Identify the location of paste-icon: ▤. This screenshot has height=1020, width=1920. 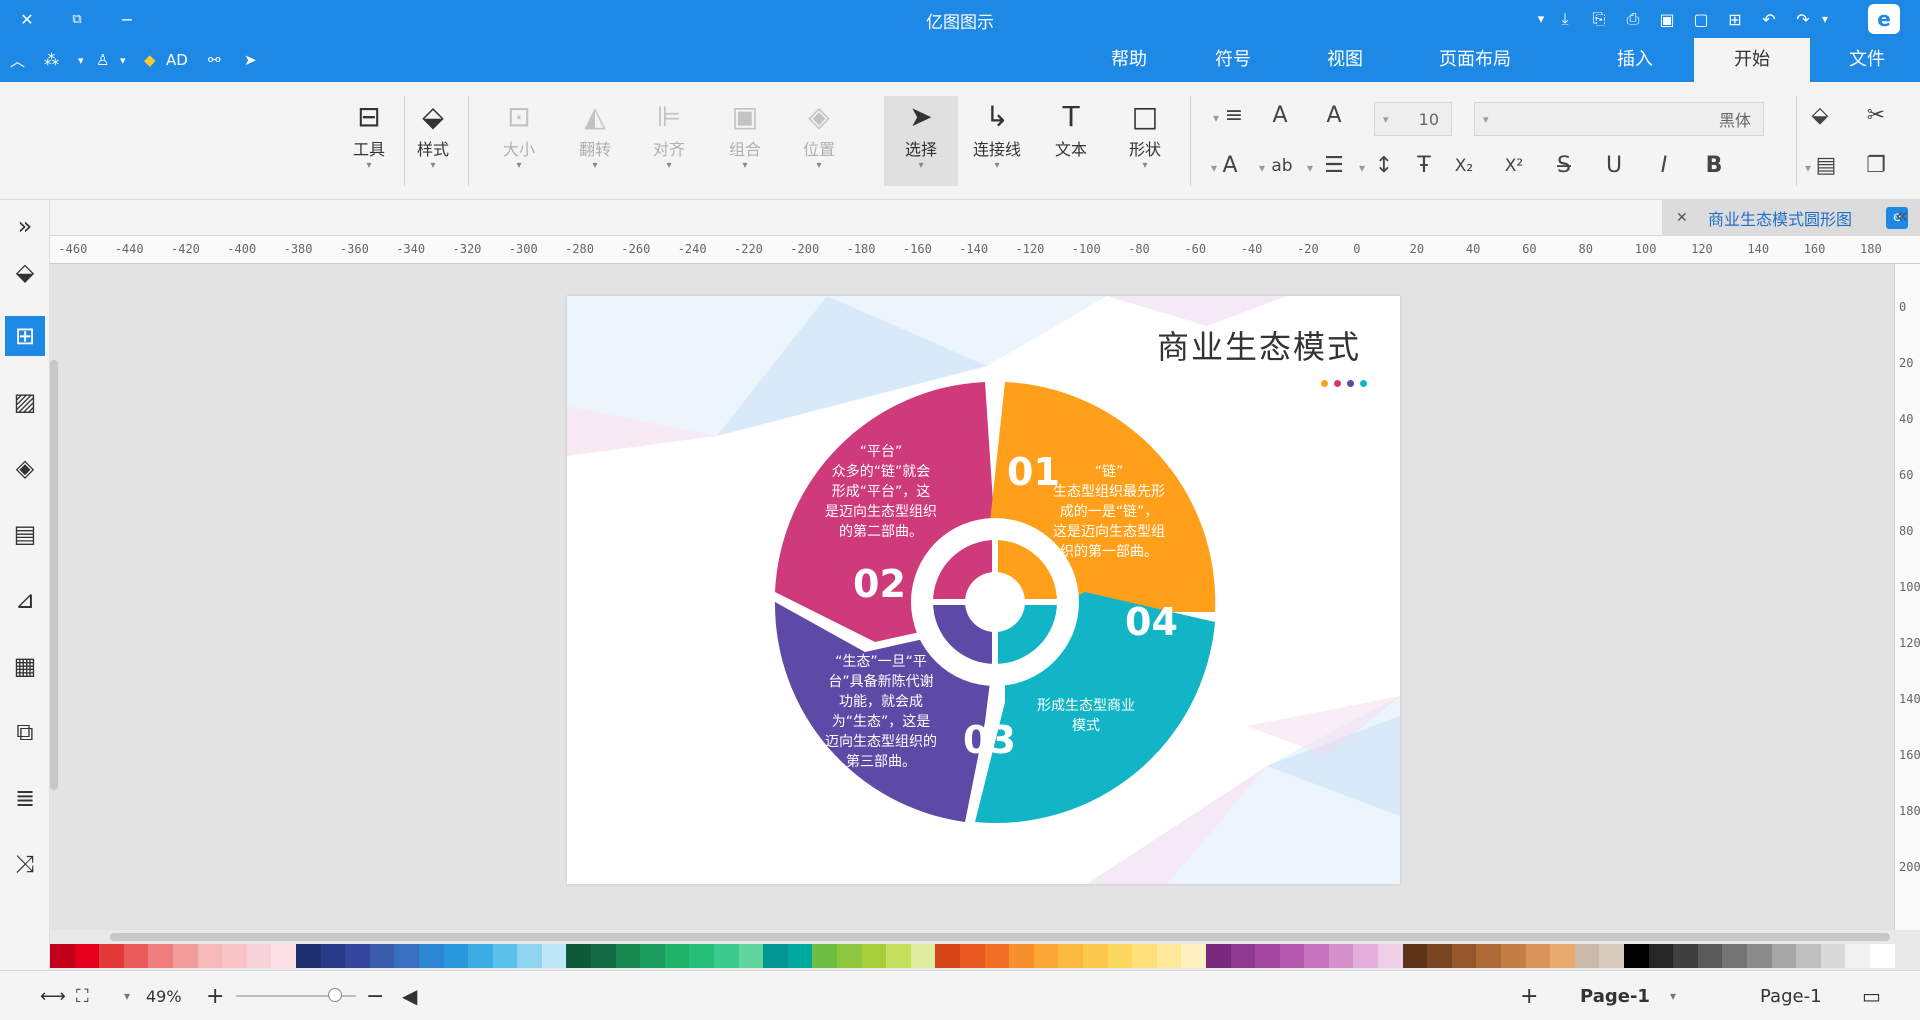
(1826, 166).